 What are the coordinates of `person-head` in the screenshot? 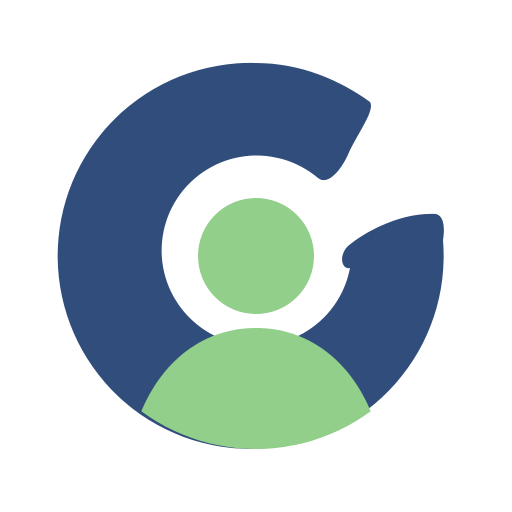 It's located at (256, 256).